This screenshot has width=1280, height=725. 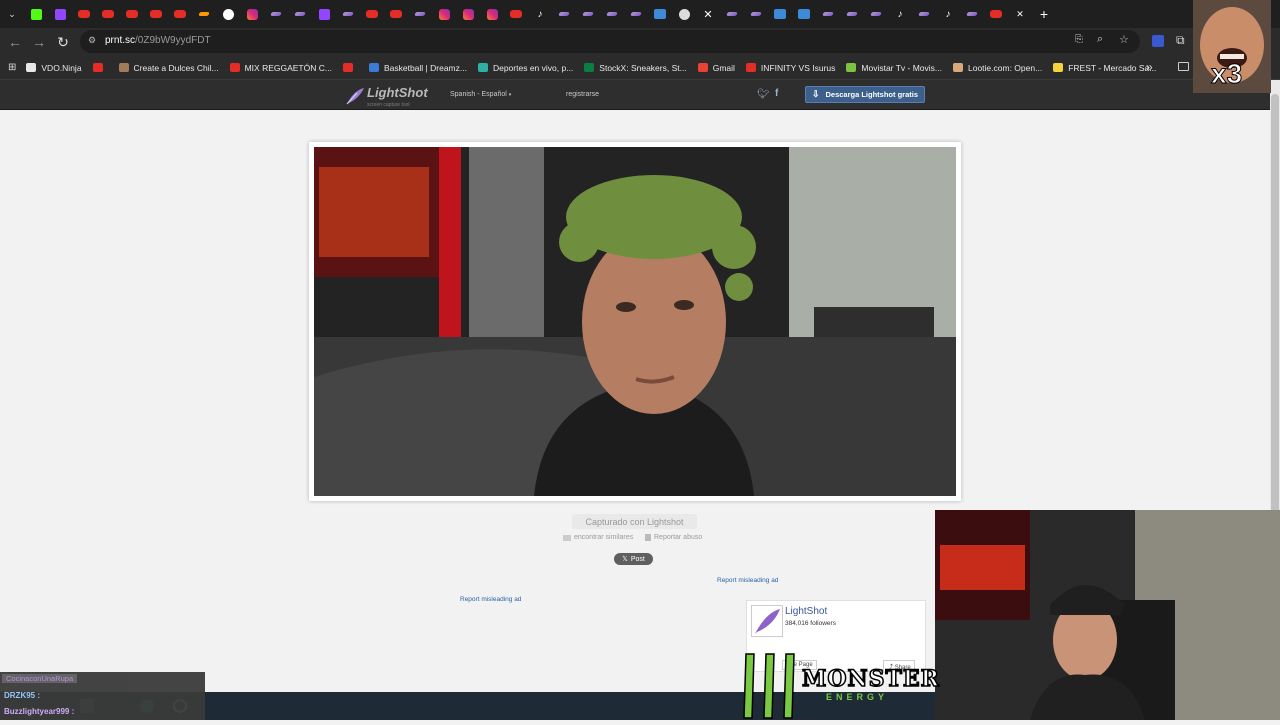 What do you see at coordinates (806, 611) in the screenshot?
I see `fb-page-name: LightShot` at bounding box center [806, 611].